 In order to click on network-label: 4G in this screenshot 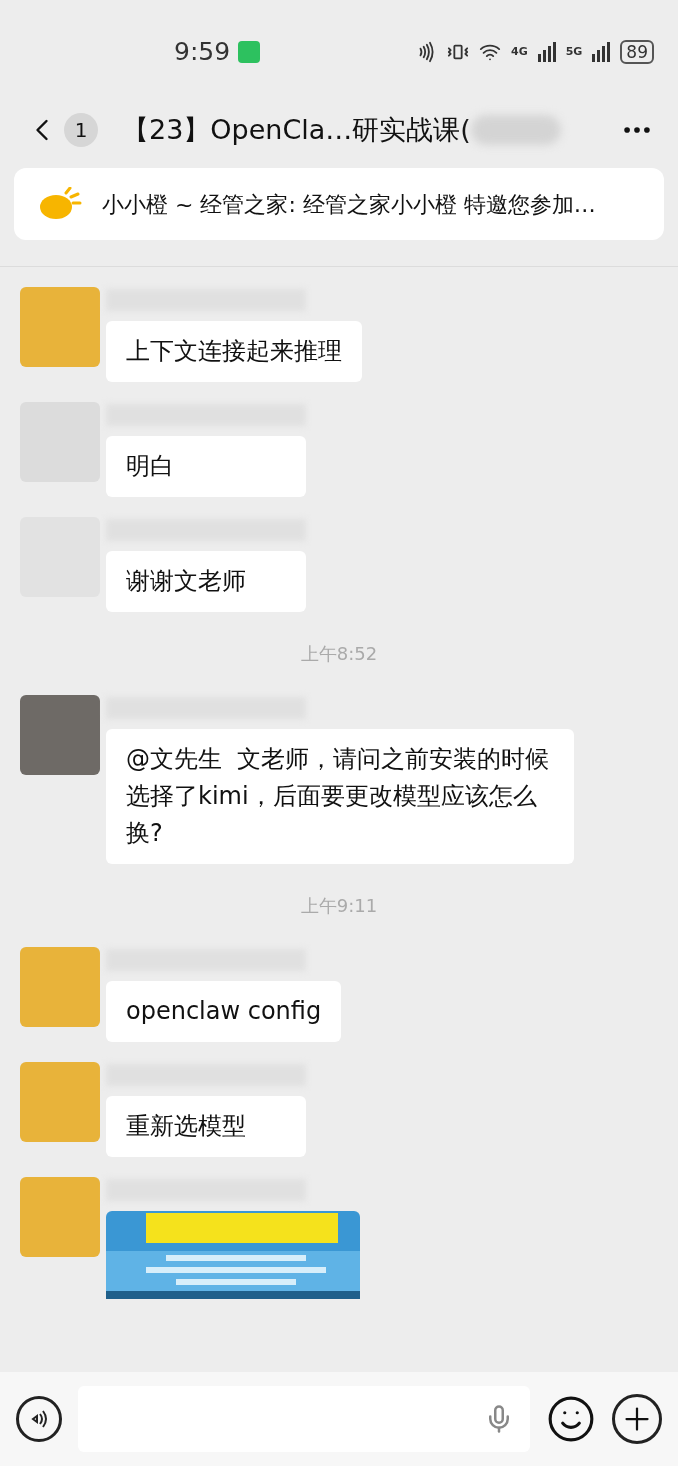, I will do `click(519, 51)`.